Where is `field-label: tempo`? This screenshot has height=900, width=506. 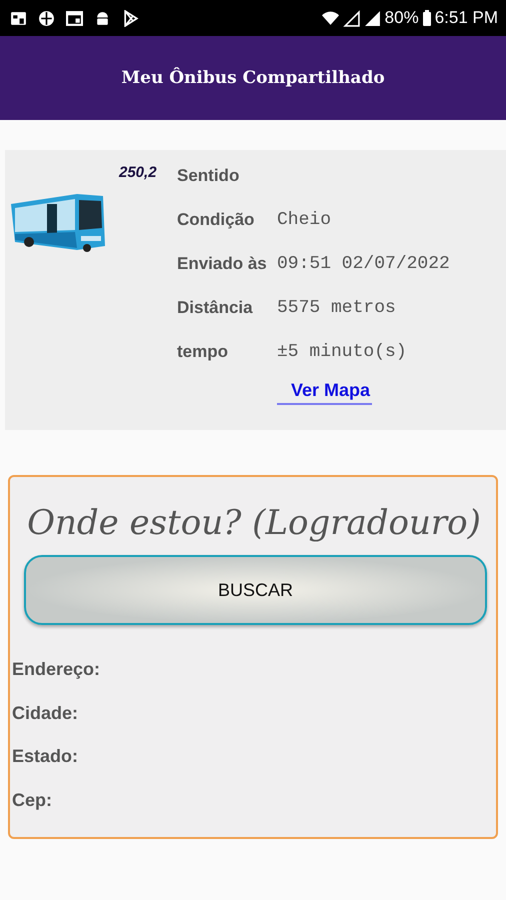 field-label: tempo is located at coordinates (203, 352).